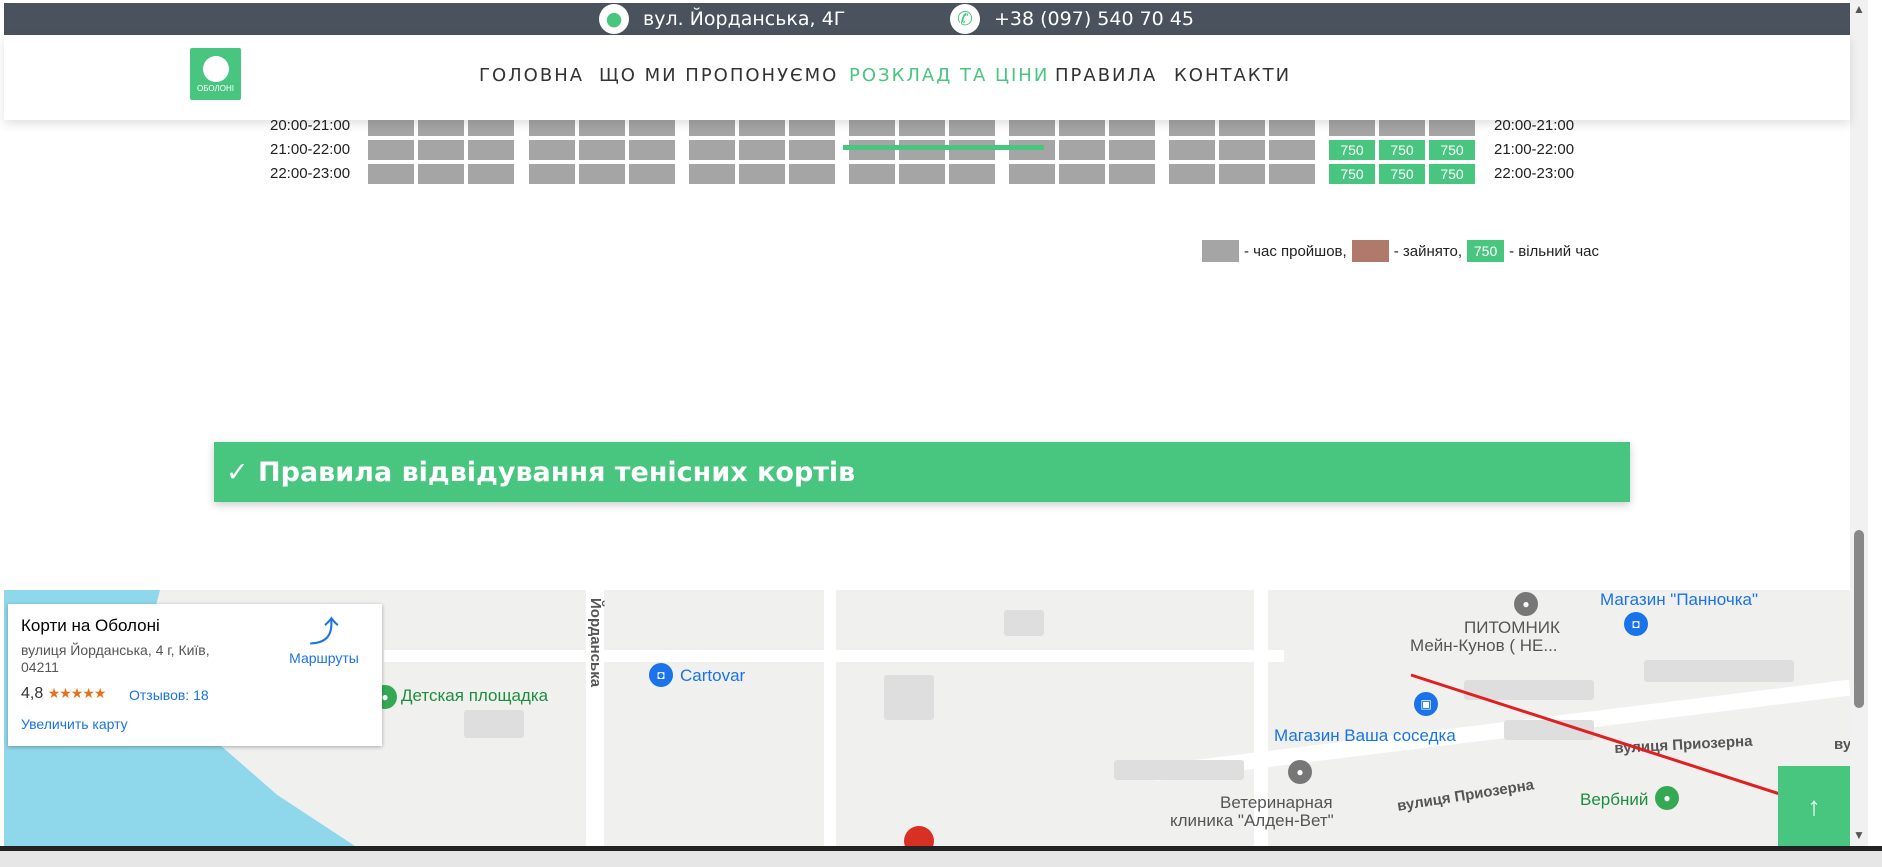 The image size is (1882, 867). I want to click on address-text: вул. Йорданська, 4Г, so click(744, 19).